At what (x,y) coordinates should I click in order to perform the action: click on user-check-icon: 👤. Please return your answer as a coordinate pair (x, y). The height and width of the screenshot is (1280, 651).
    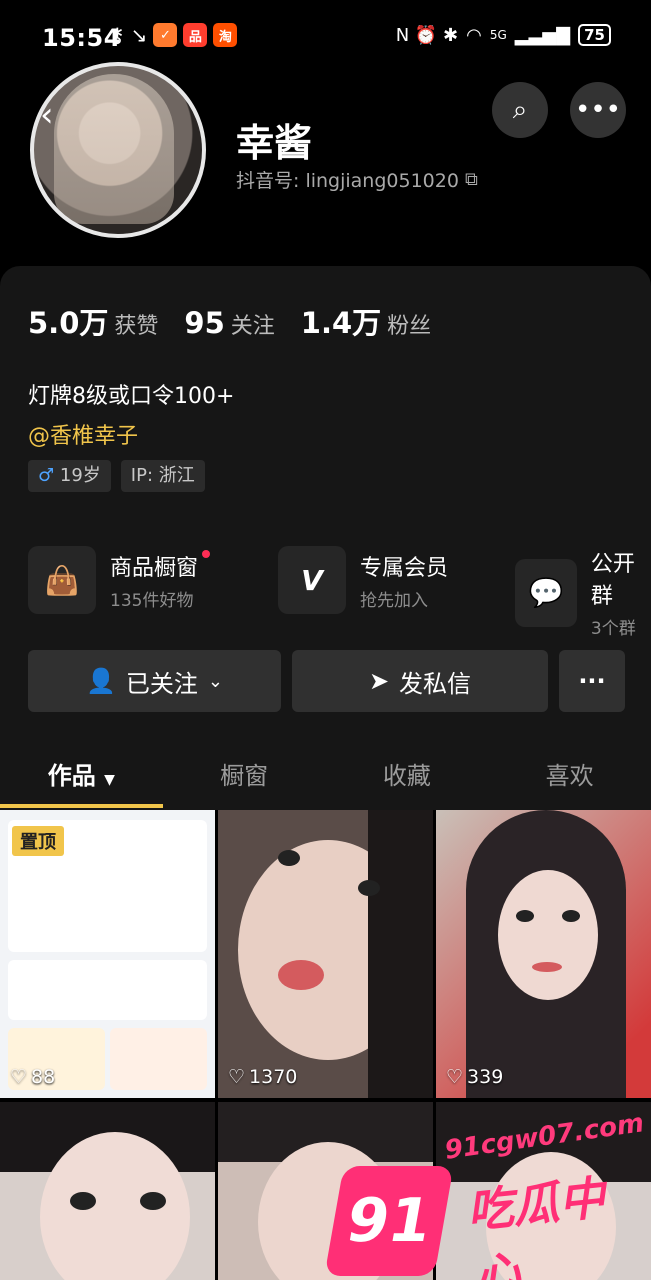
    Looking at the image, I should click on (101, 681).